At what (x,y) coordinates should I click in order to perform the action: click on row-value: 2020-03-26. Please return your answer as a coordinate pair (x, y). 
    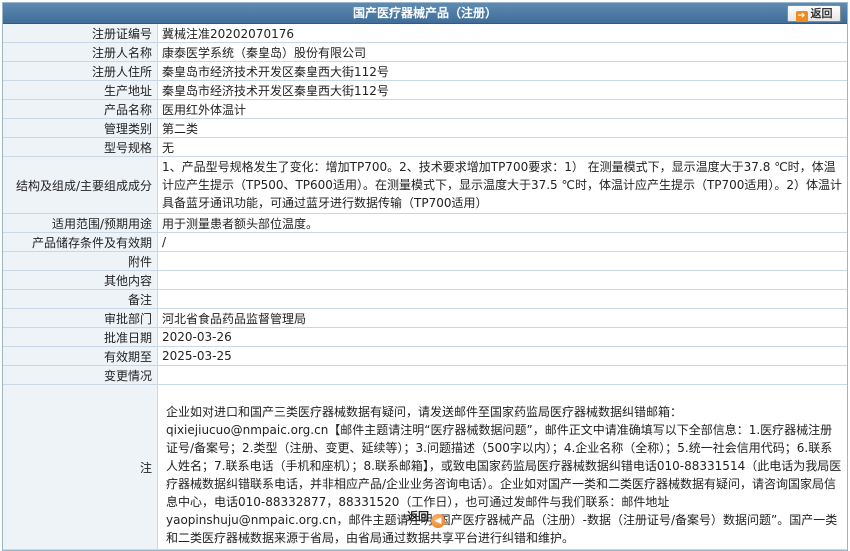
    Looking at the image, I should click on (502, 337).